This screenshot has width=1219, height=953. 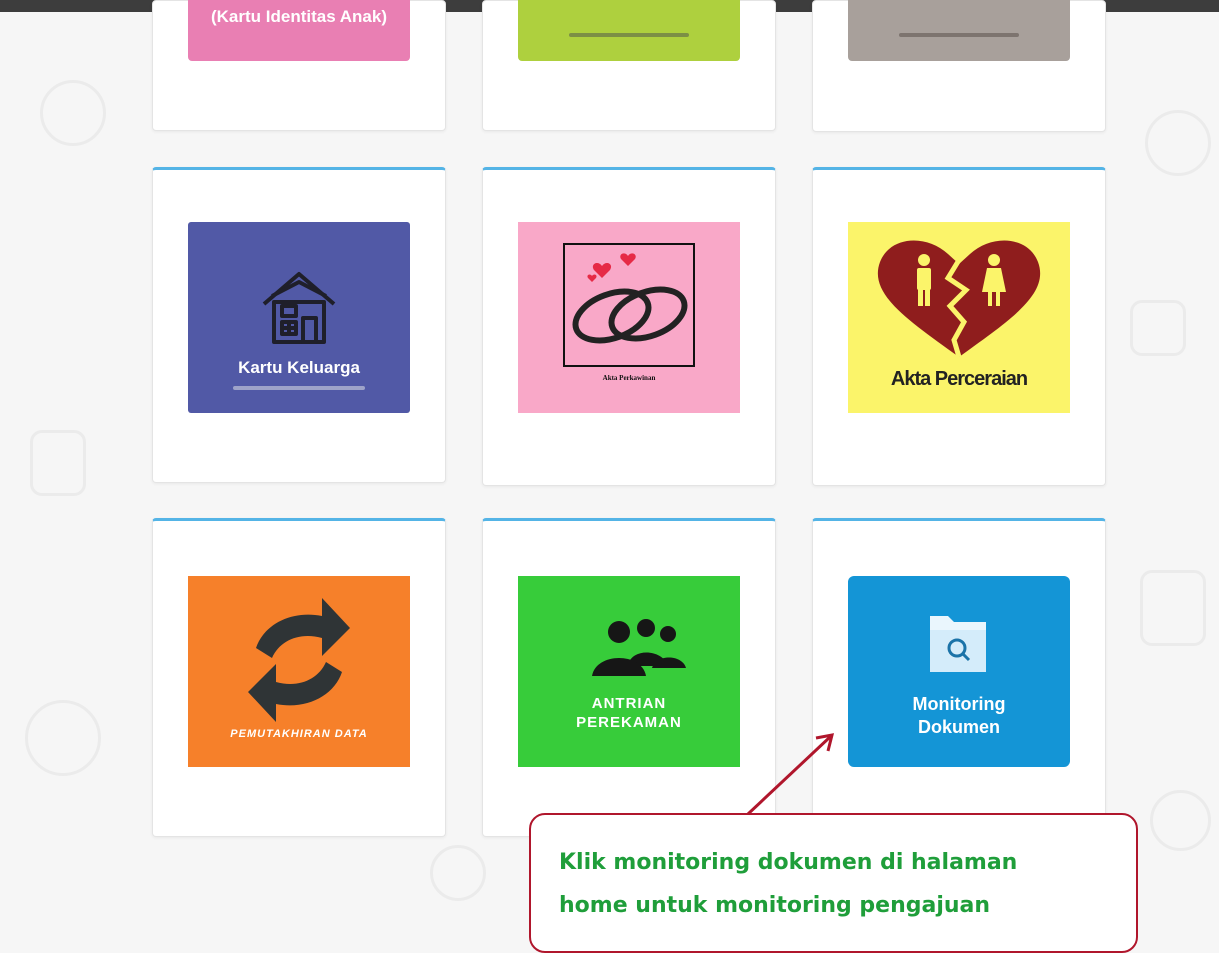 I want to click on callout-arrow-line, so click(x=789, y=775).